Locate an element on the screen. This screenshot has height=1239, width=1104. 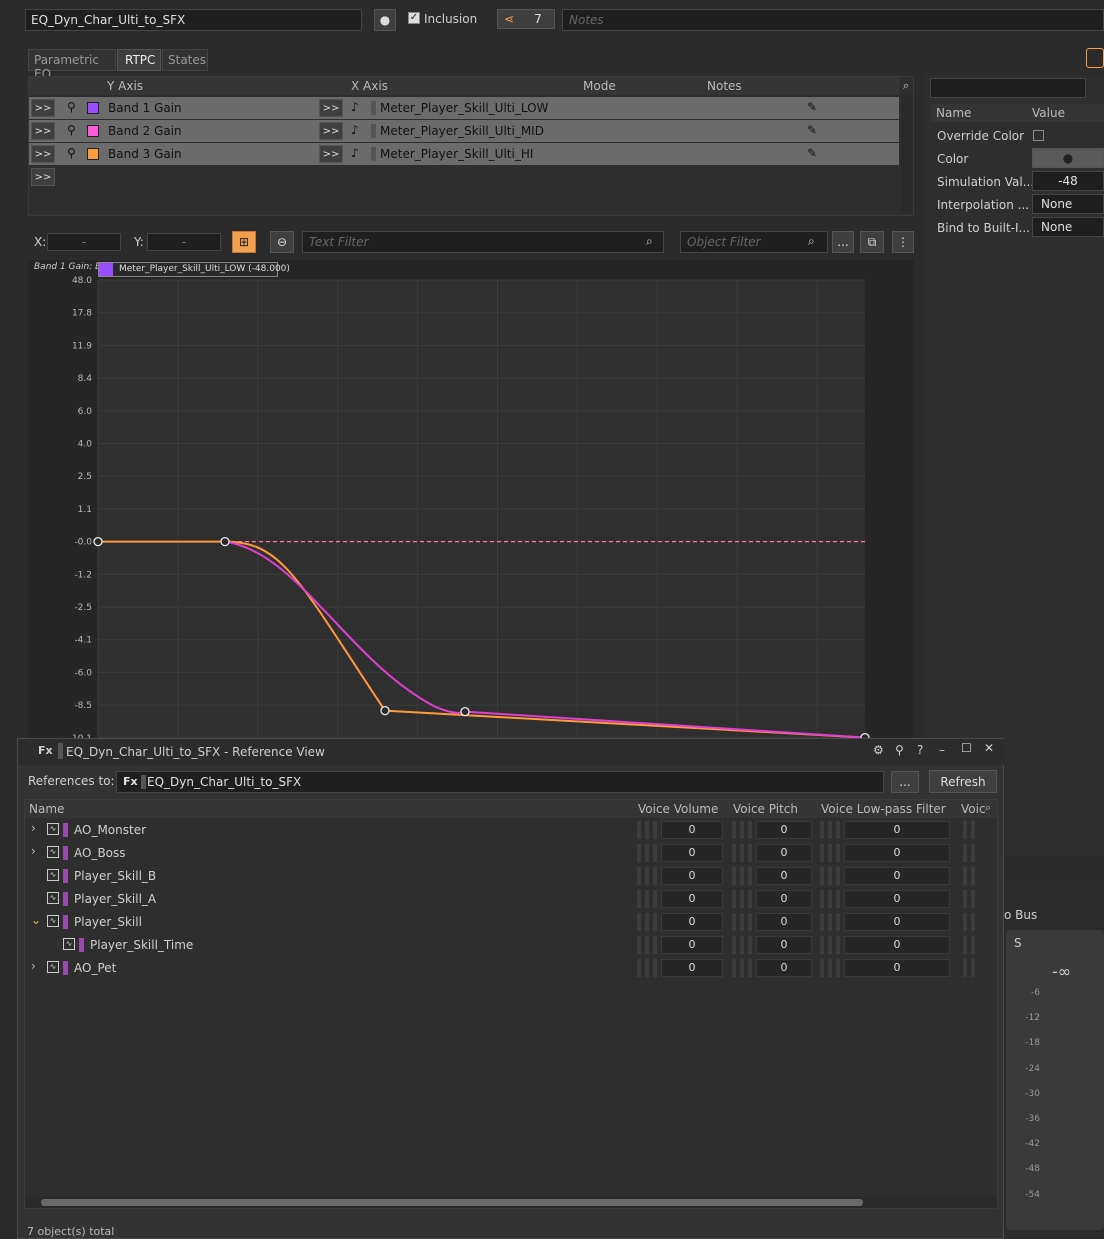
y-coord-field: - is located at coordinates (184, 242).